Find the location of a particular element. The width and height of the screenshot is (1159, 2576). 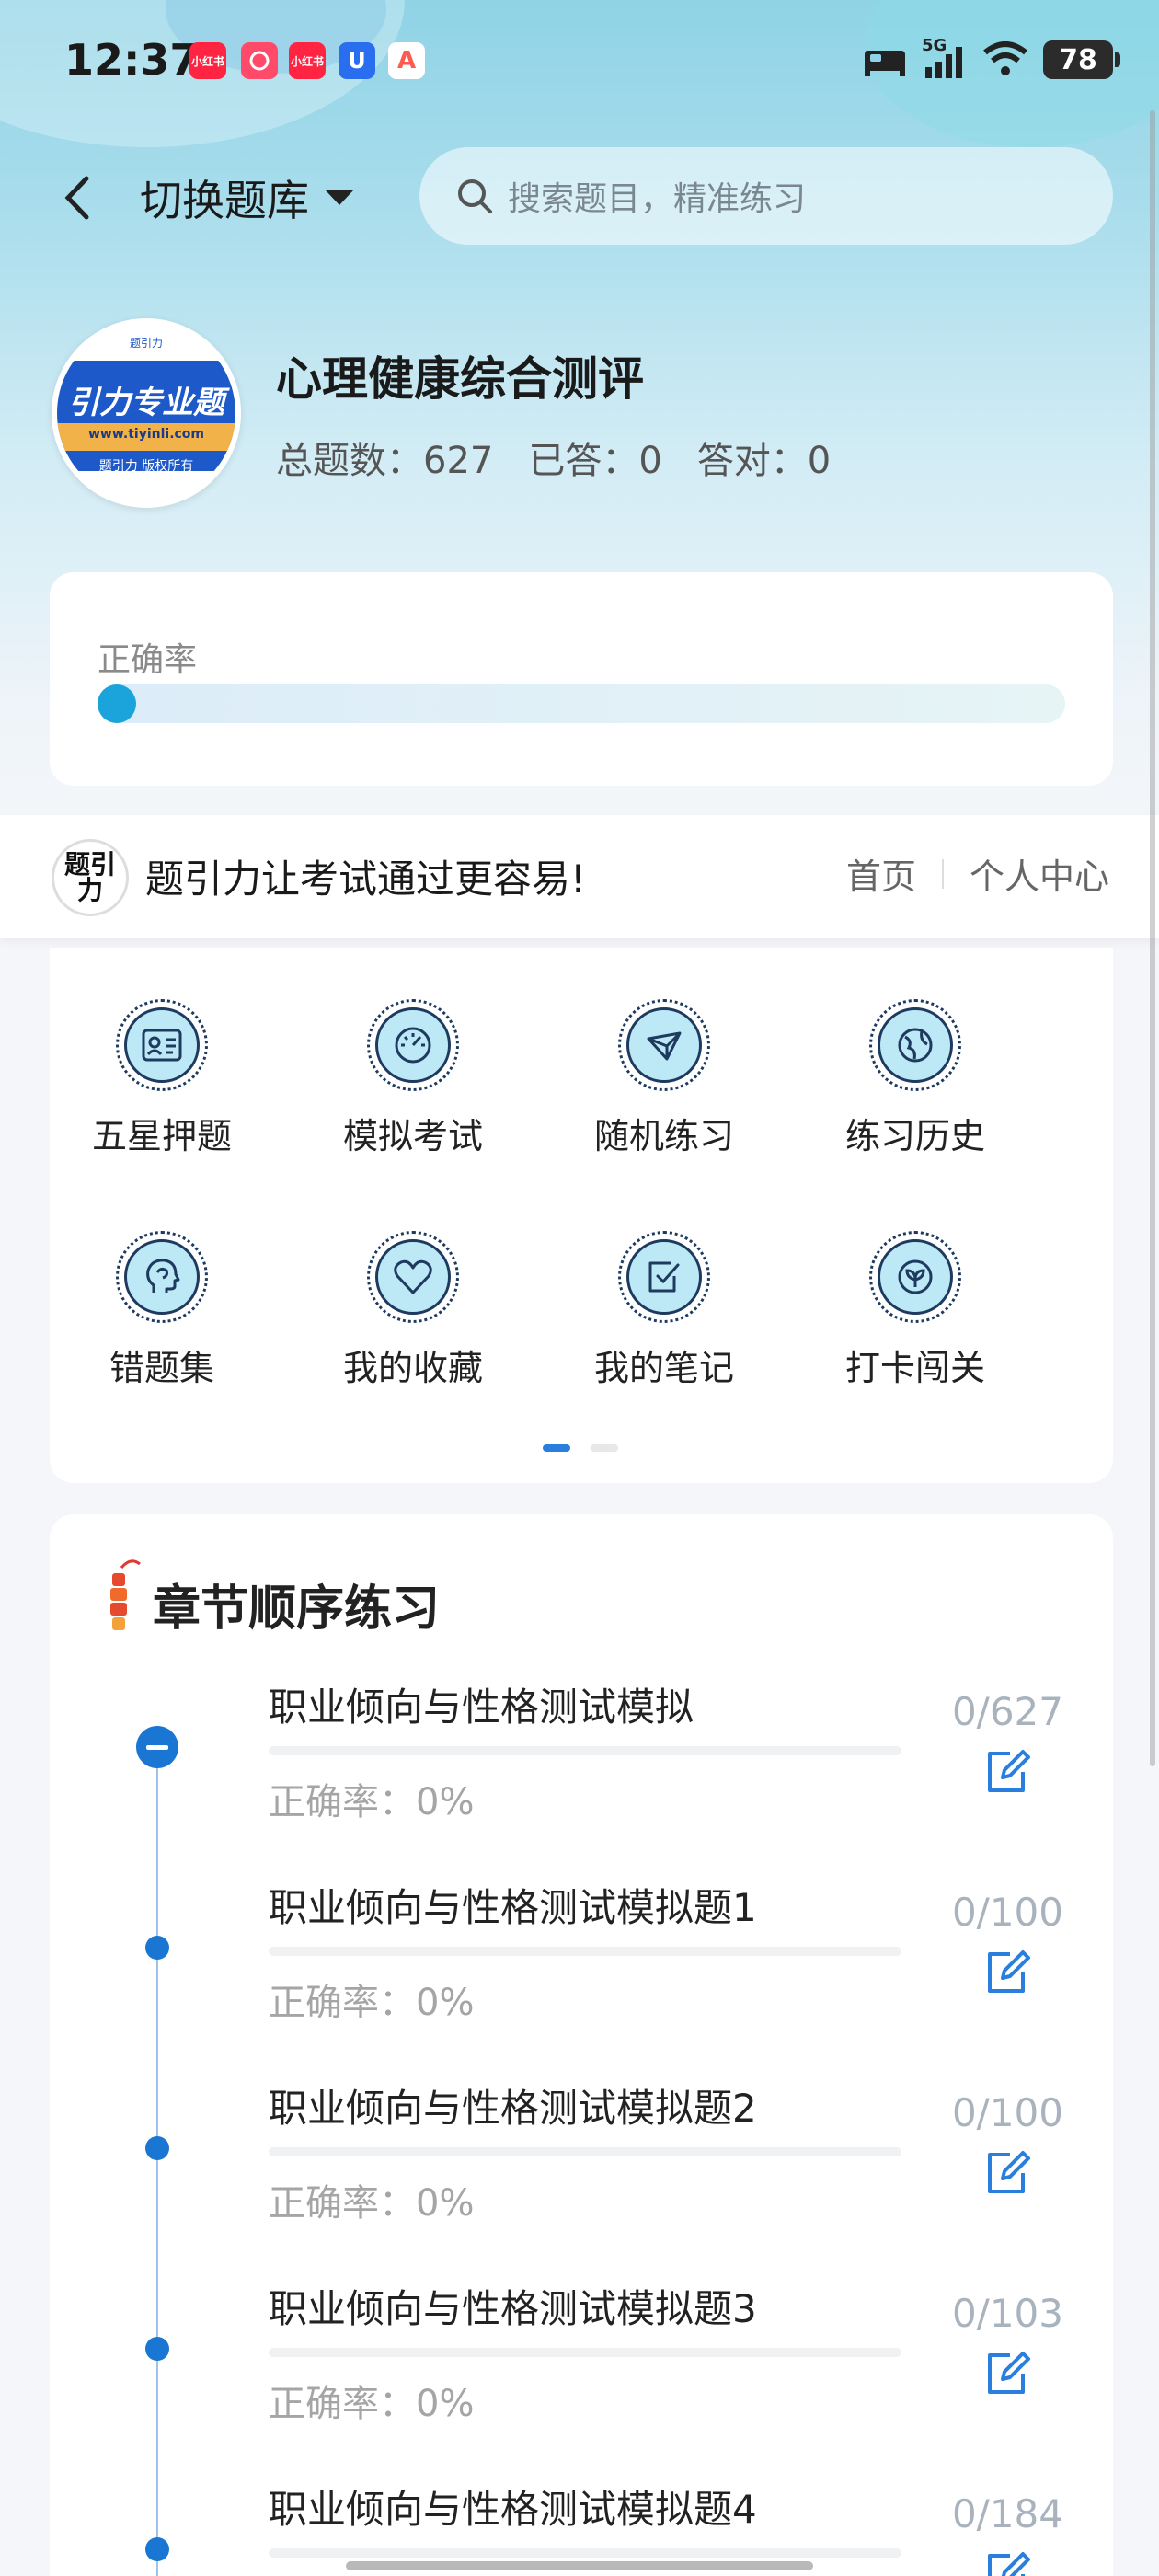

bed-icon is located at coordinates (885, 63).